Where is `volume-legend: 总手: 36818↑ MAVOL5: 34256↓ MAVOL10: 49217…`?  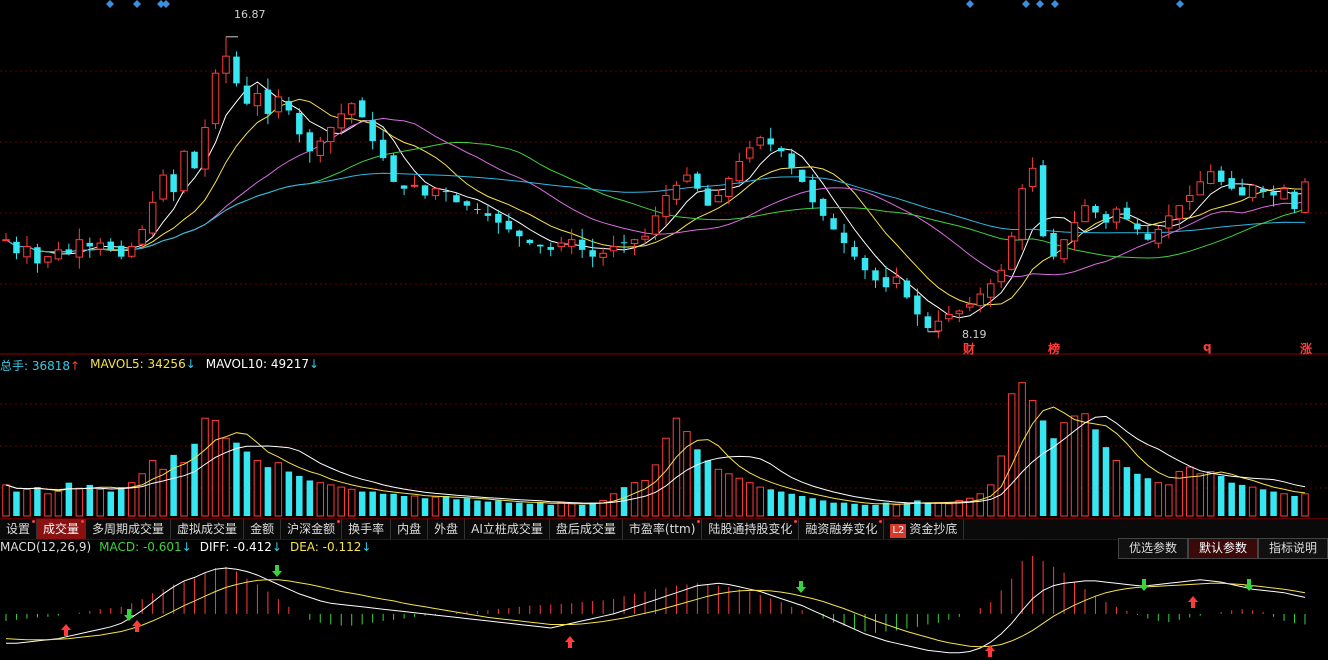
volume-legend: 总手: 36818↑ MAVOL5: 34256↓ MAVOL10: 49217… is located at coordinates (159, 365).